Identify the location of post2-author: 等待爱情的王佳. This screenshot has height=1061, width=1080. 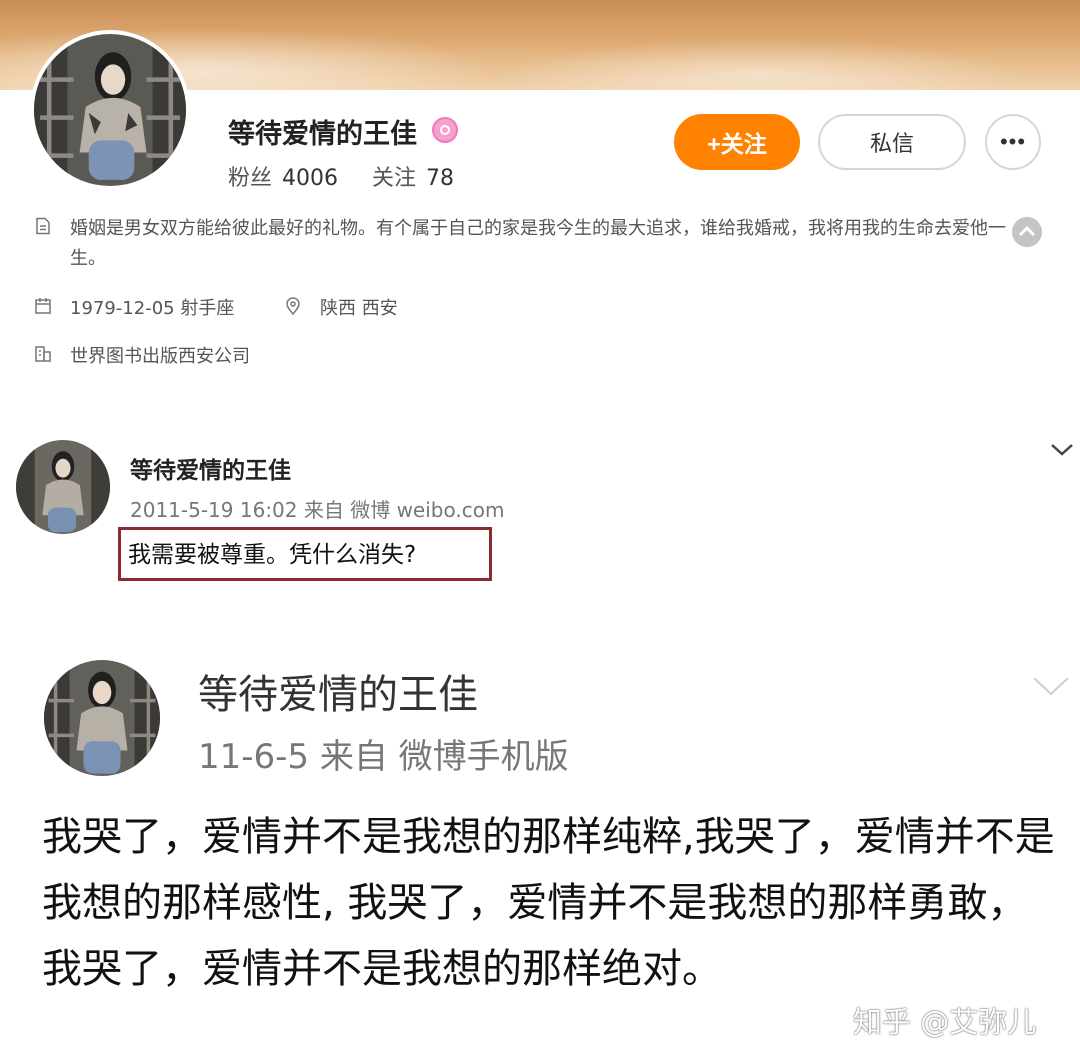
(338, 691).